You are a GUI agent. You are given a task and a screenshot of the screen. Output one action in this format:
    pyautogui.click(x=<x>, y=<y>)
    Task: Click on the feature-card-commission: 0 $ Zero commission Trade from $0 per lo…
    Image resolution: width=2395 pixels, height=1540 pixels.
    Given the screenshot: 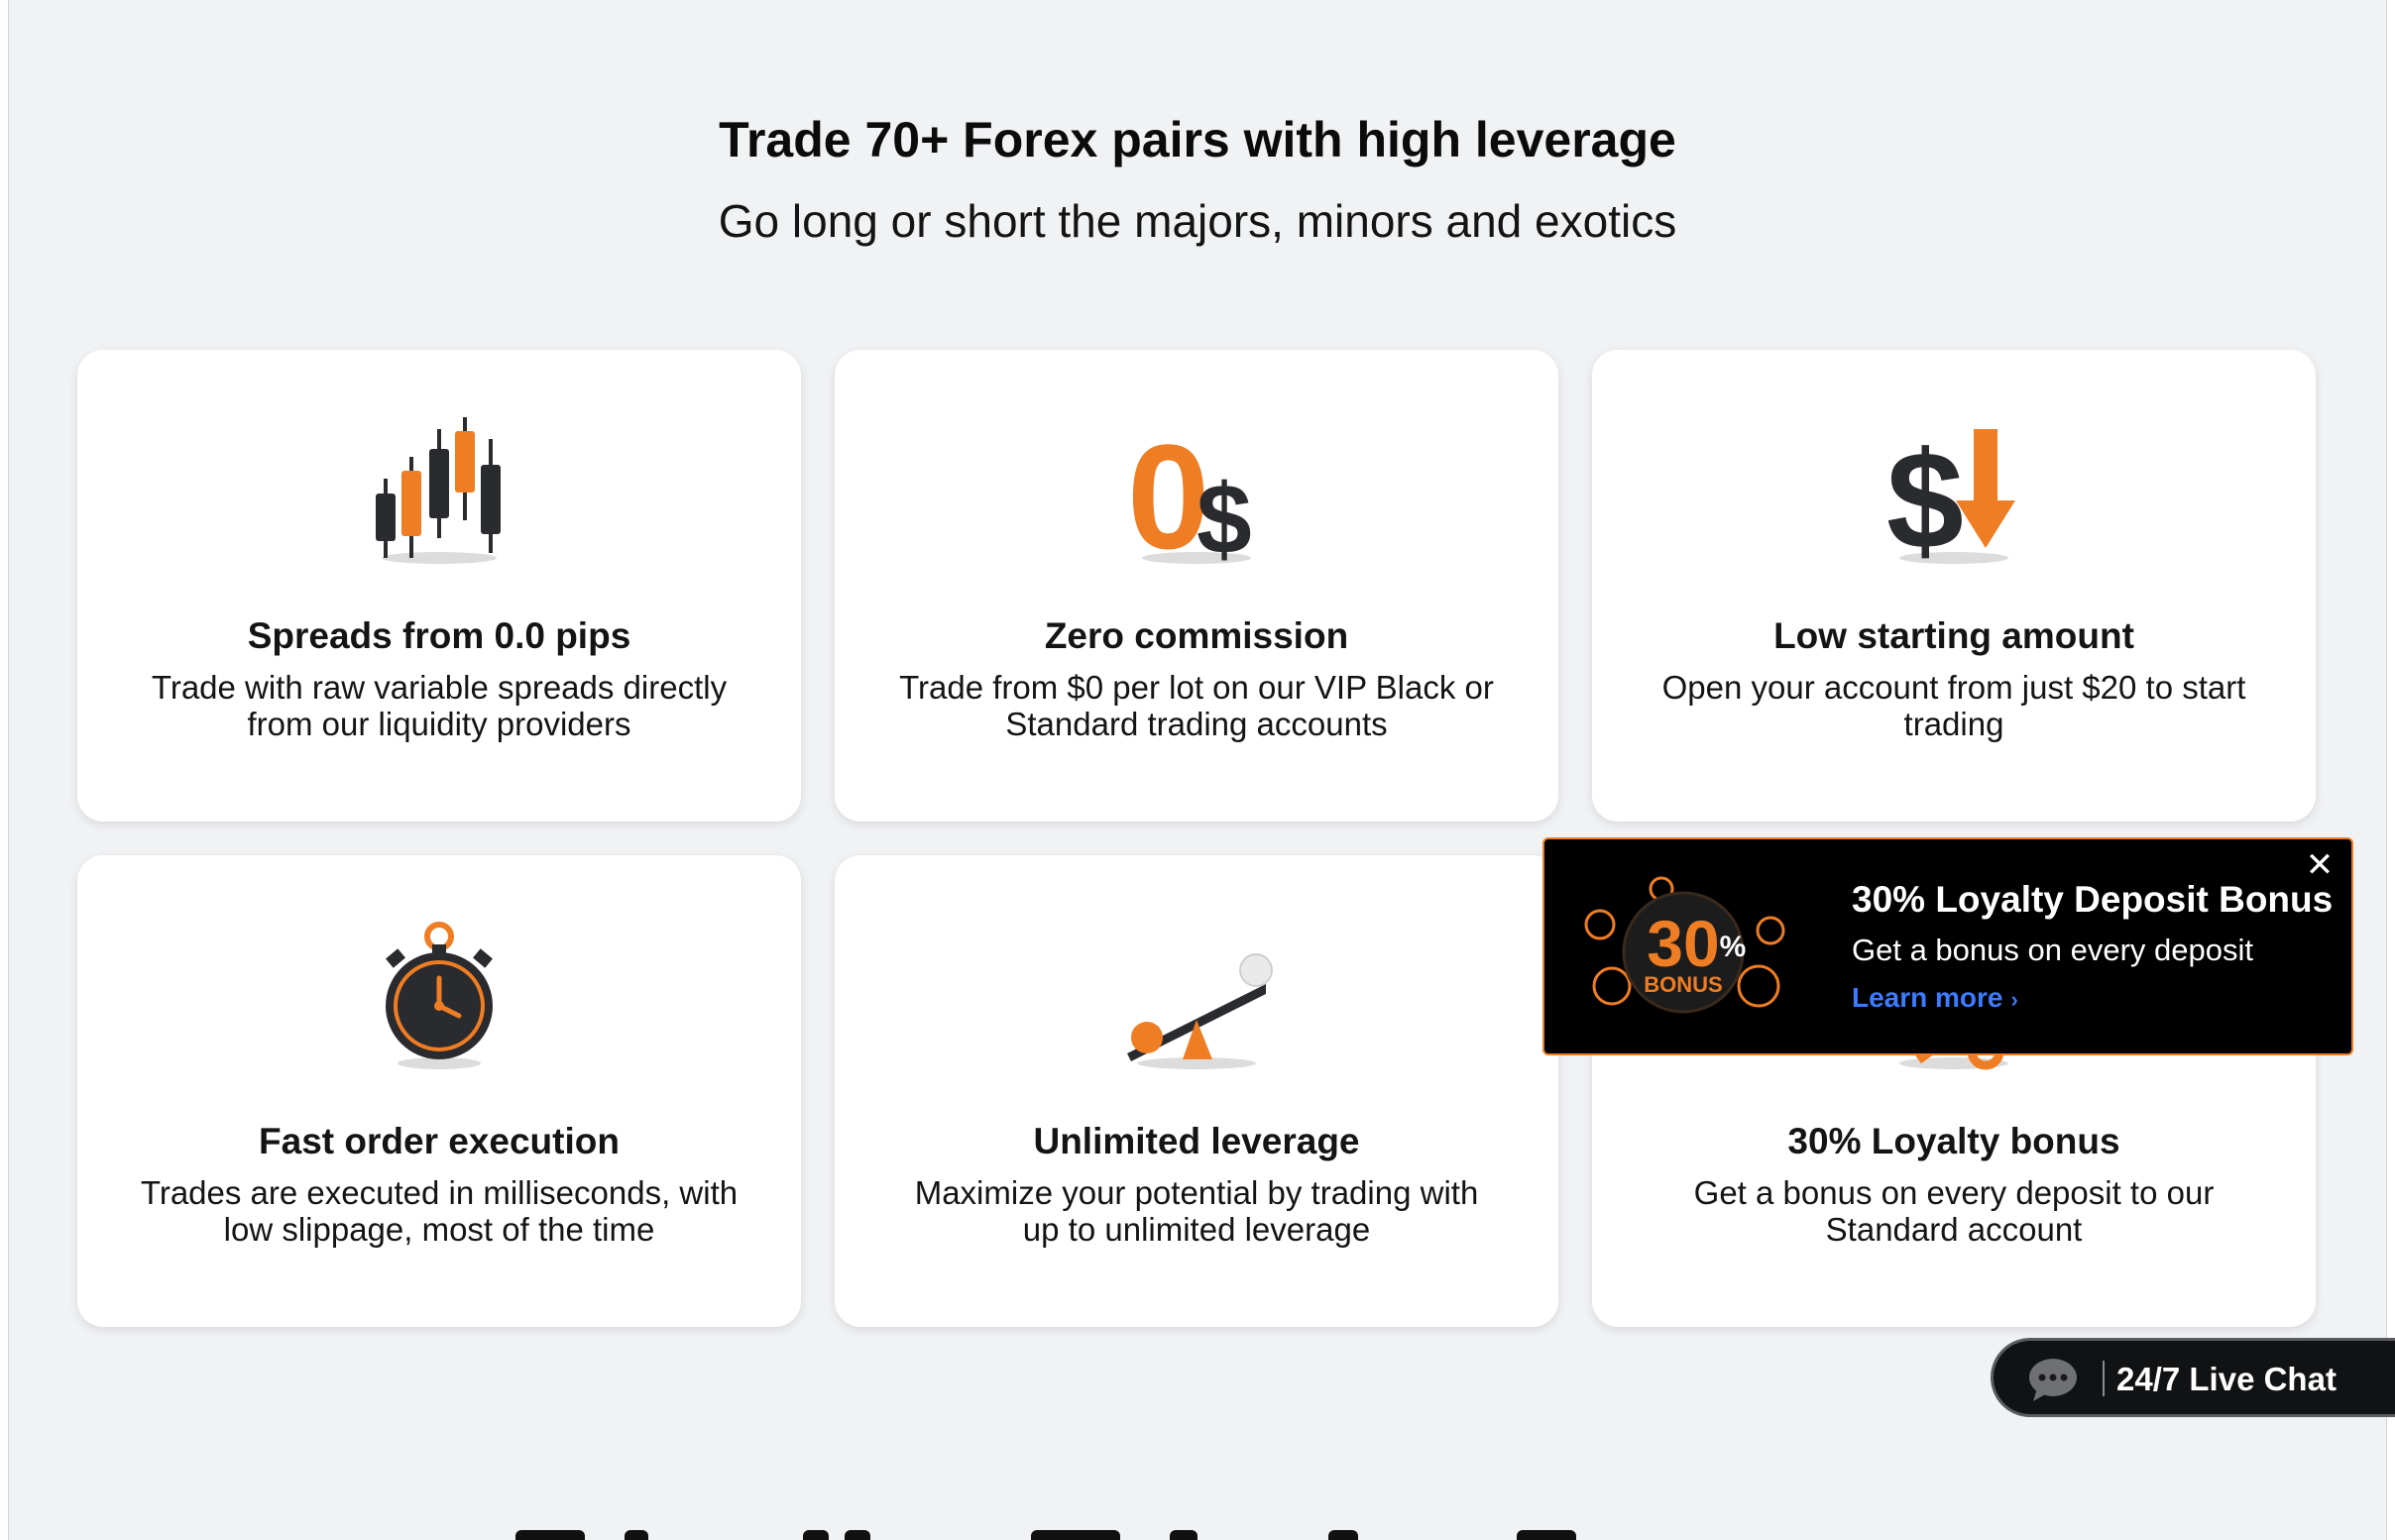 What is the action you would take?
    pyautogui.click(x=1196, y=586)
    